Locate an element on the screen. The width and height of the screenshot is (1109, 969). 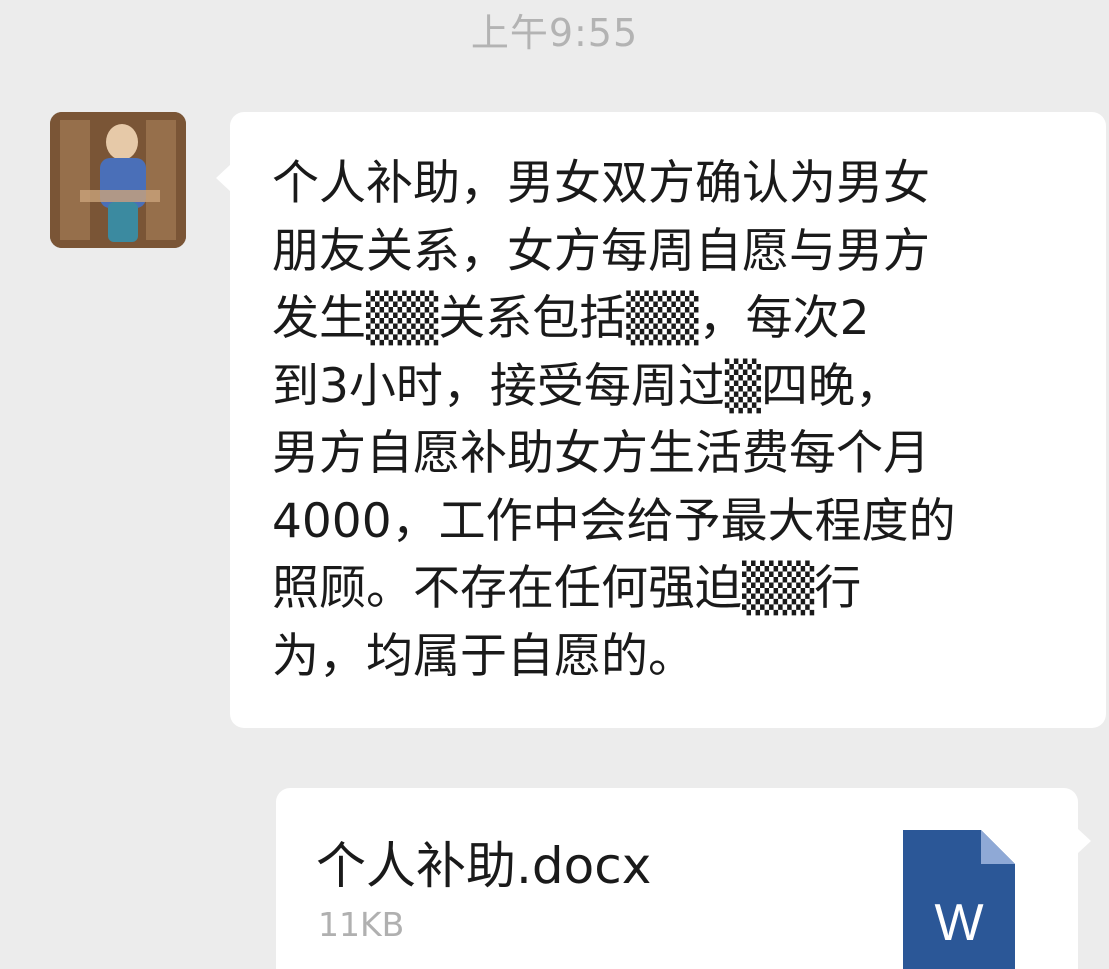
message-line: 到3小时，接受每周过▒四晚， is located at coordinates (587, 386).